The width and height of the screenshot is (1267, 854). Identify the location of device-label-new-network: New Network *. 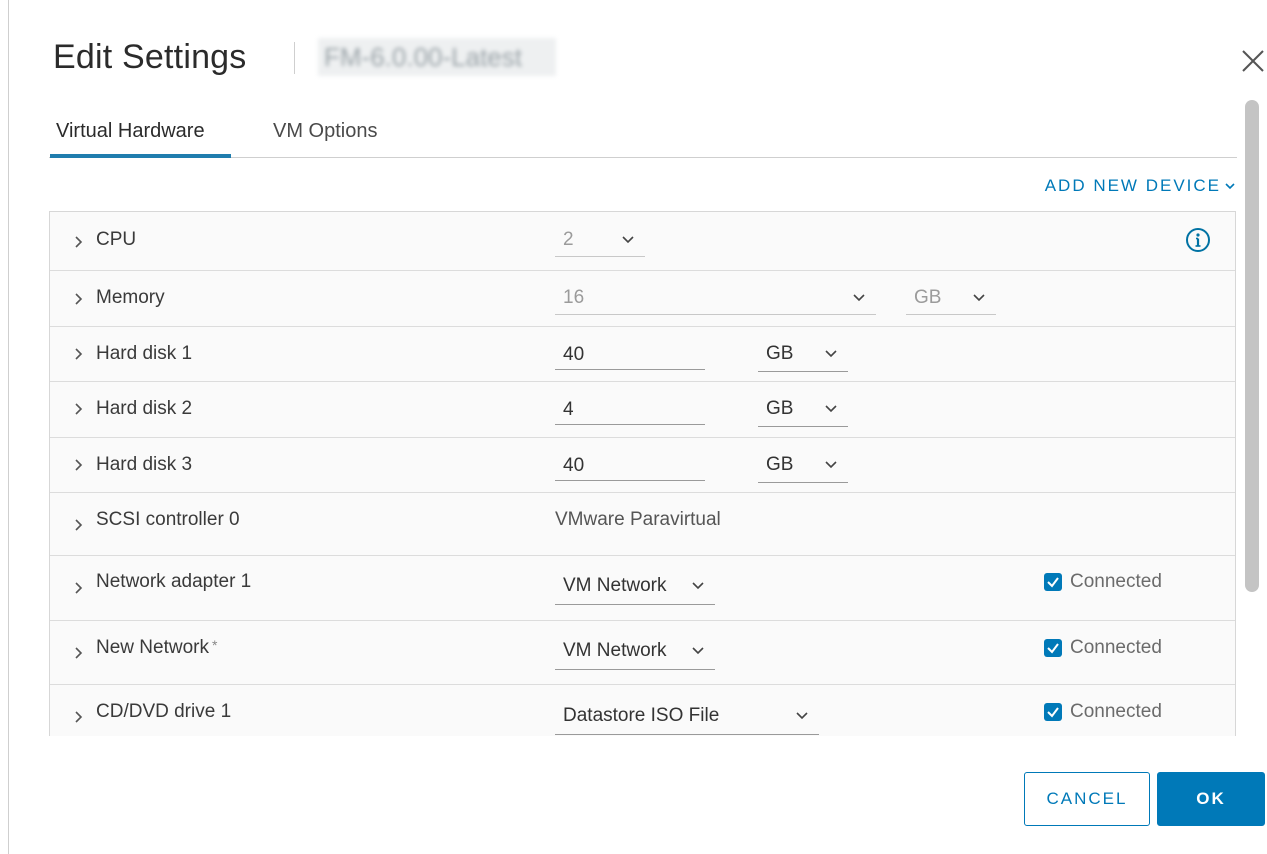
(156, 648).